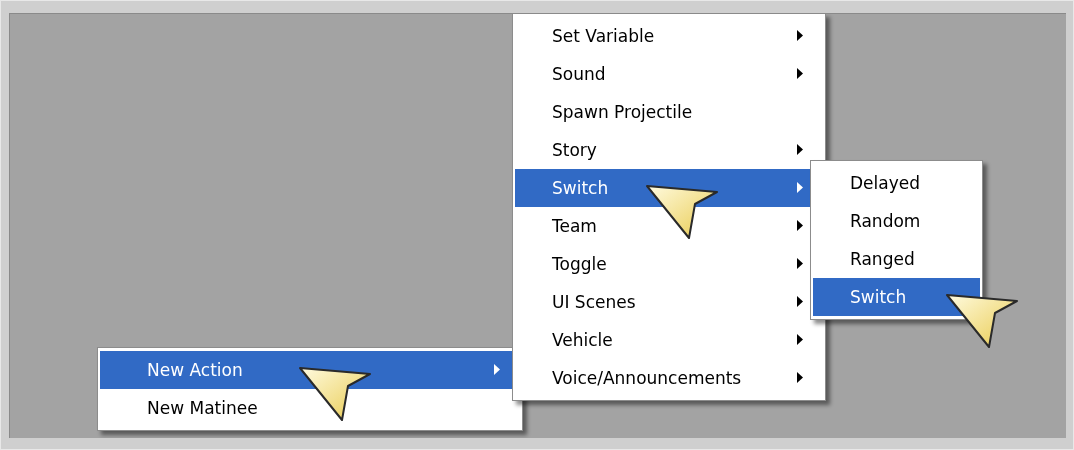  Describe the element at coordinates (669, 74) in the screenshot. I see `menu-item: Sound` at that location.